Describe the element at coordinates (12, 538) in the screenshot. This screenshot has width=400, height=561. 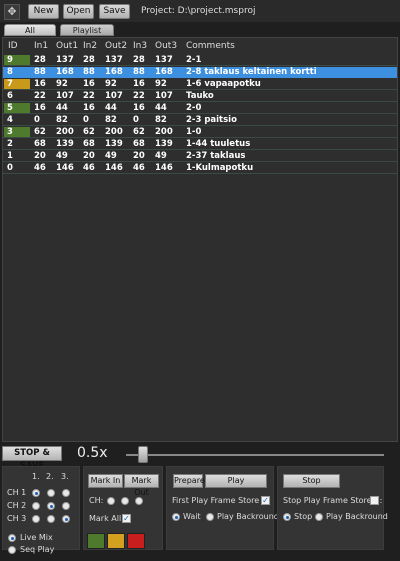
I see `live-mix-radio` at that location.